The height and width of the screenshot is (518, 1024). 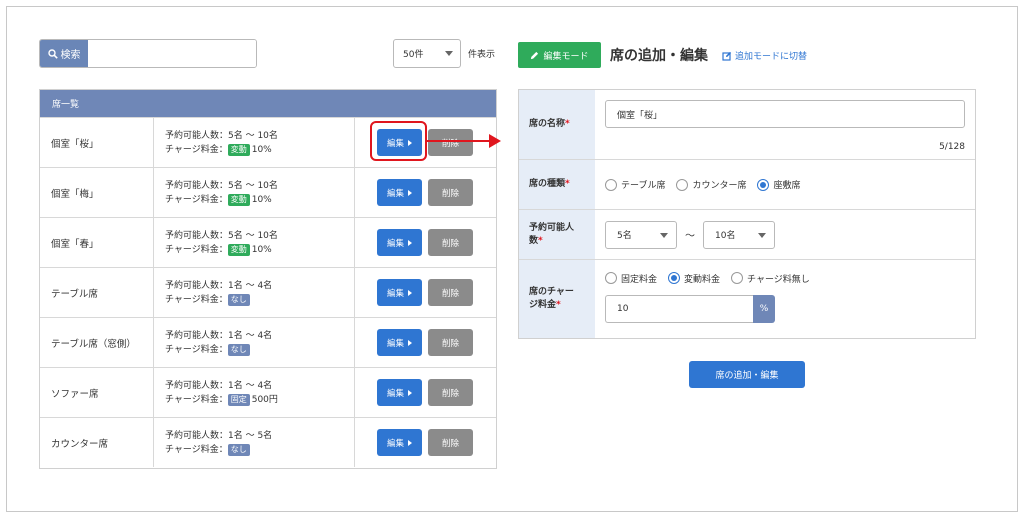 What do you see at coordinates (679, 309) in the screenshot?
I see `fee-input: 10` at bounding box center [679, 309].